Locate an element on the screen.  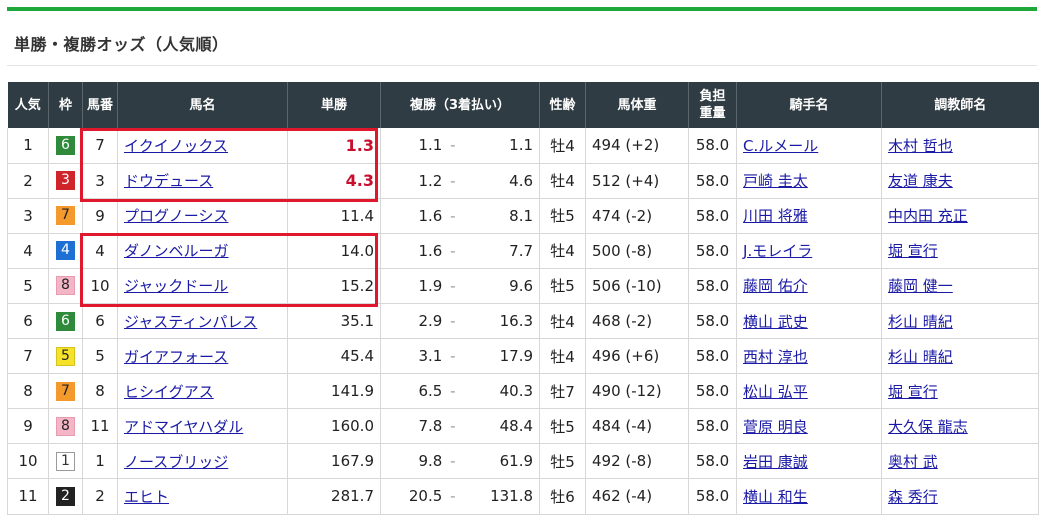
jockey-link: 松山 弘平 is located at coordinates (775, 392).